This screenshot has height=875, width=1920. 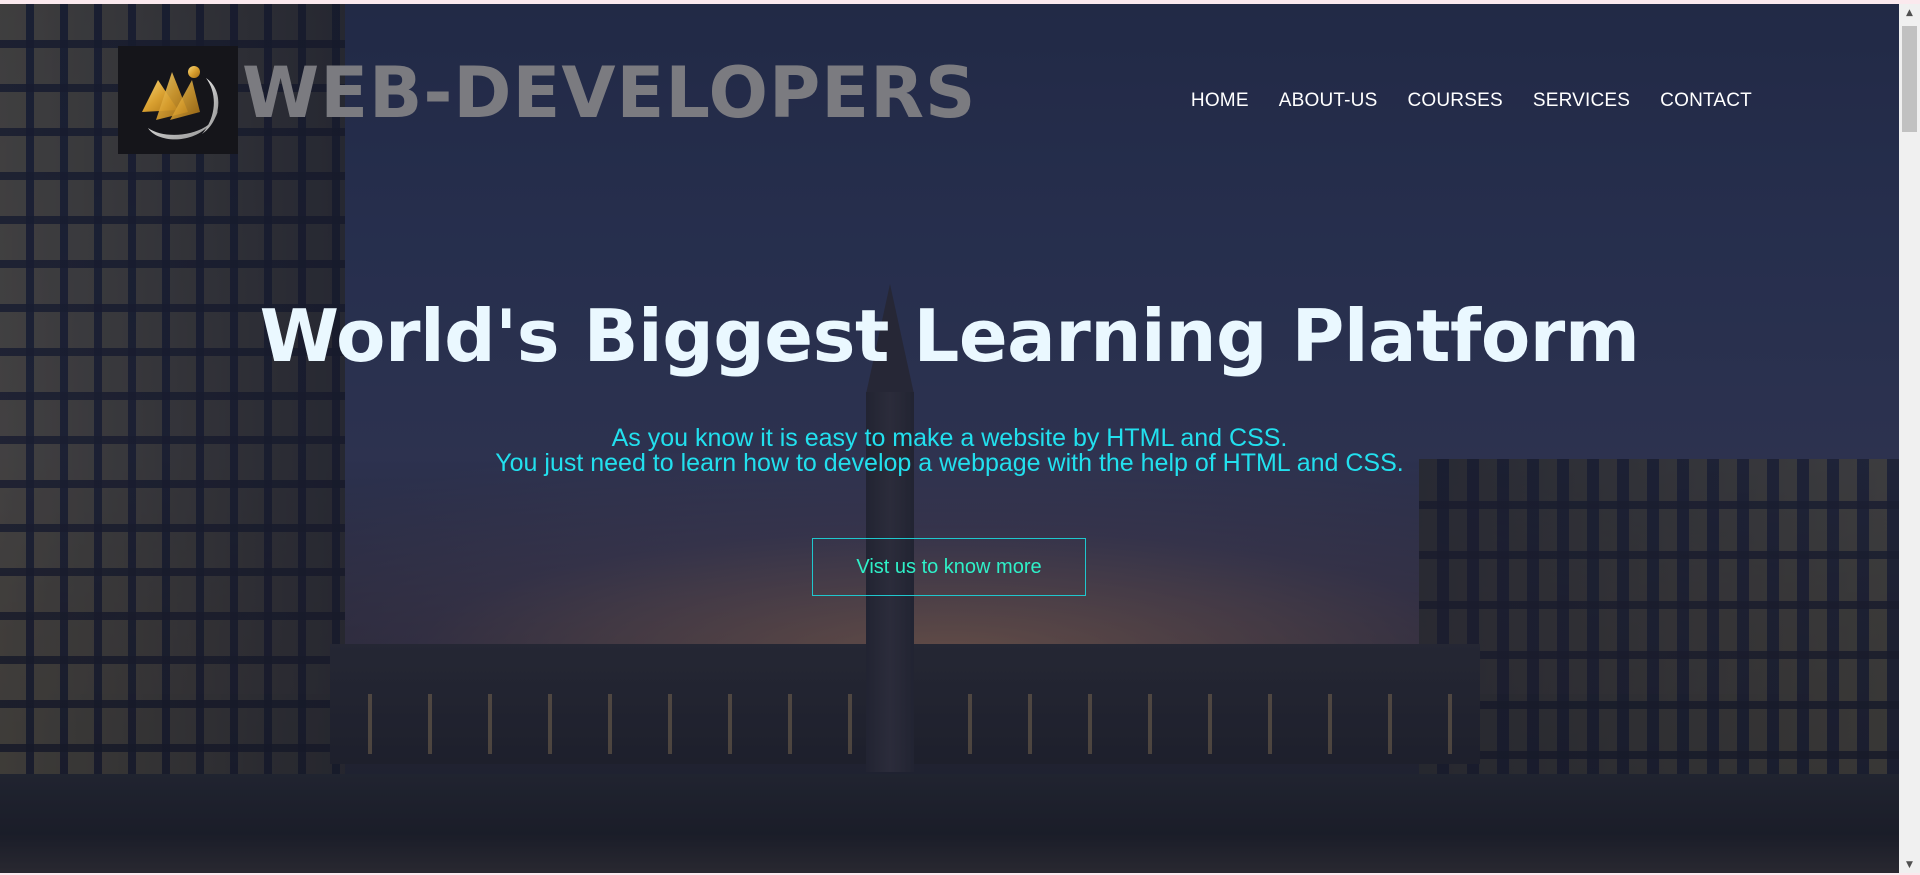 What do you see at coordinates (1328, 101) in the screenshot?
I see `nav-about-us: ABOUT-US` at bounding box center [1328, 101].